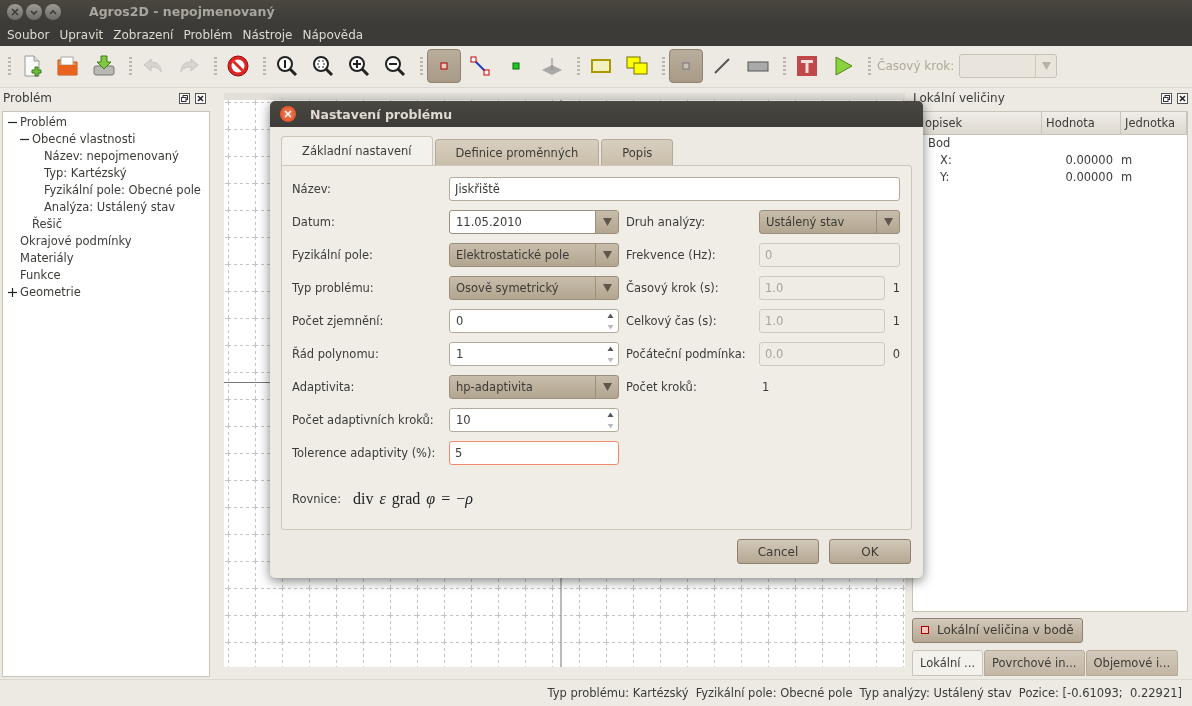 The height and width of the screenshot is (706, 1192). Describe the element at coordinates (534, 222) in the screenshot. I see `date-dropdown: 11.05.2010` at that location.